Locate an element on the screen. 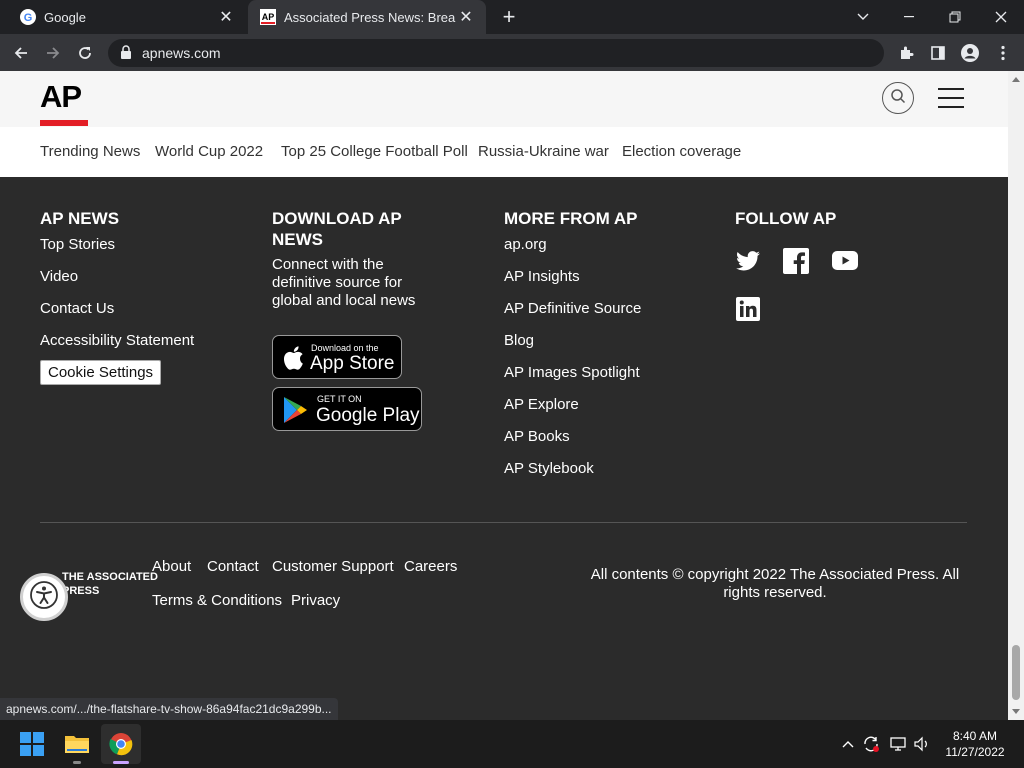 The image size is (1024, 768). youtube-icon is located at coordinates (845, 261).